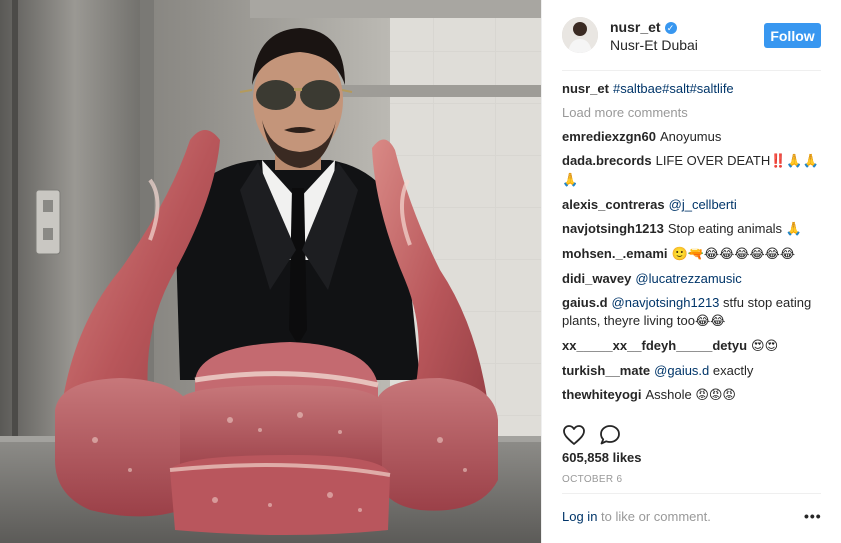  Describe the element at coordinates (610, 435) in the screenshot. I see `comment-icon` at that location.